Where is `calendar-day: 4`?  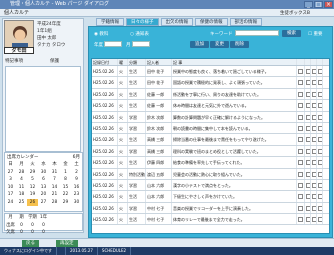 calendar-day: 4 is located at coordinates (21, 180).